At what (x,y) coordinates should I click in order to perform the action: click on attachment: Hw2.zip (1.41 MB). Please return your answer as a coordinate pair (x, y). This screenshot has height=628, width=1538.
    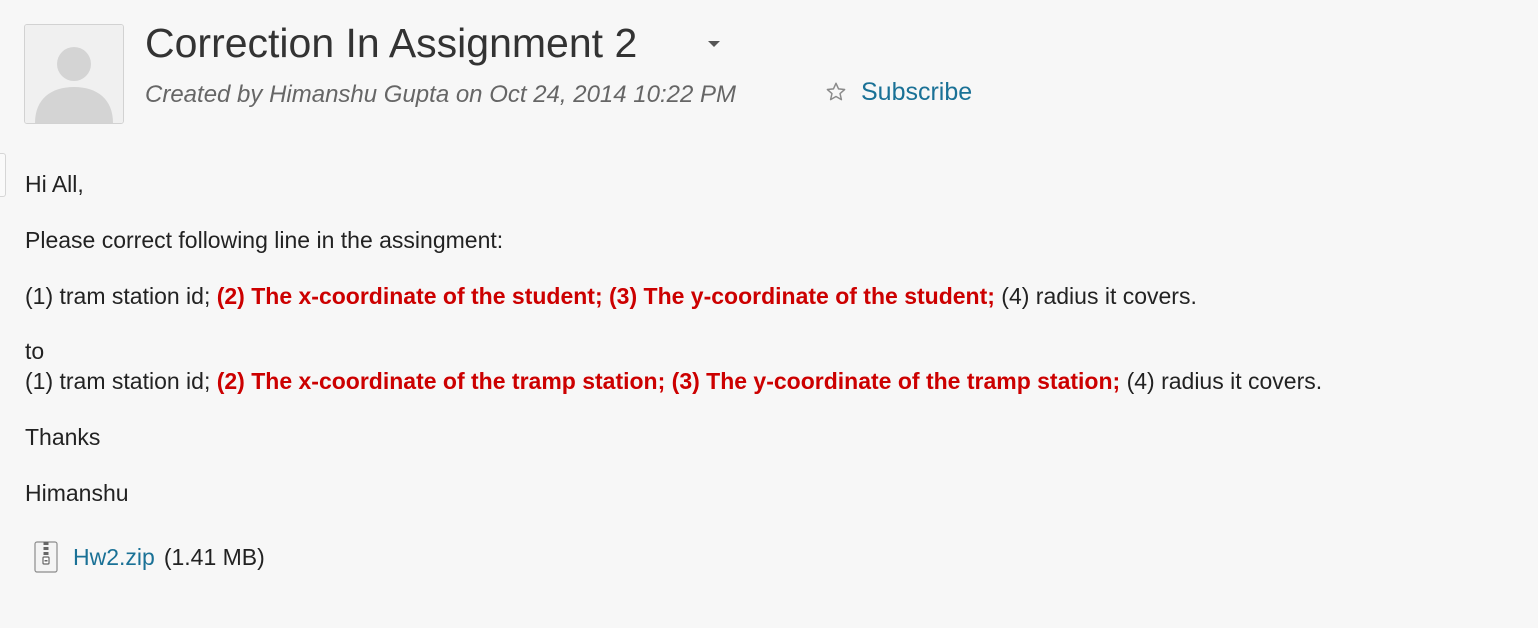
    Looking at the image, I should click on (149, 557).